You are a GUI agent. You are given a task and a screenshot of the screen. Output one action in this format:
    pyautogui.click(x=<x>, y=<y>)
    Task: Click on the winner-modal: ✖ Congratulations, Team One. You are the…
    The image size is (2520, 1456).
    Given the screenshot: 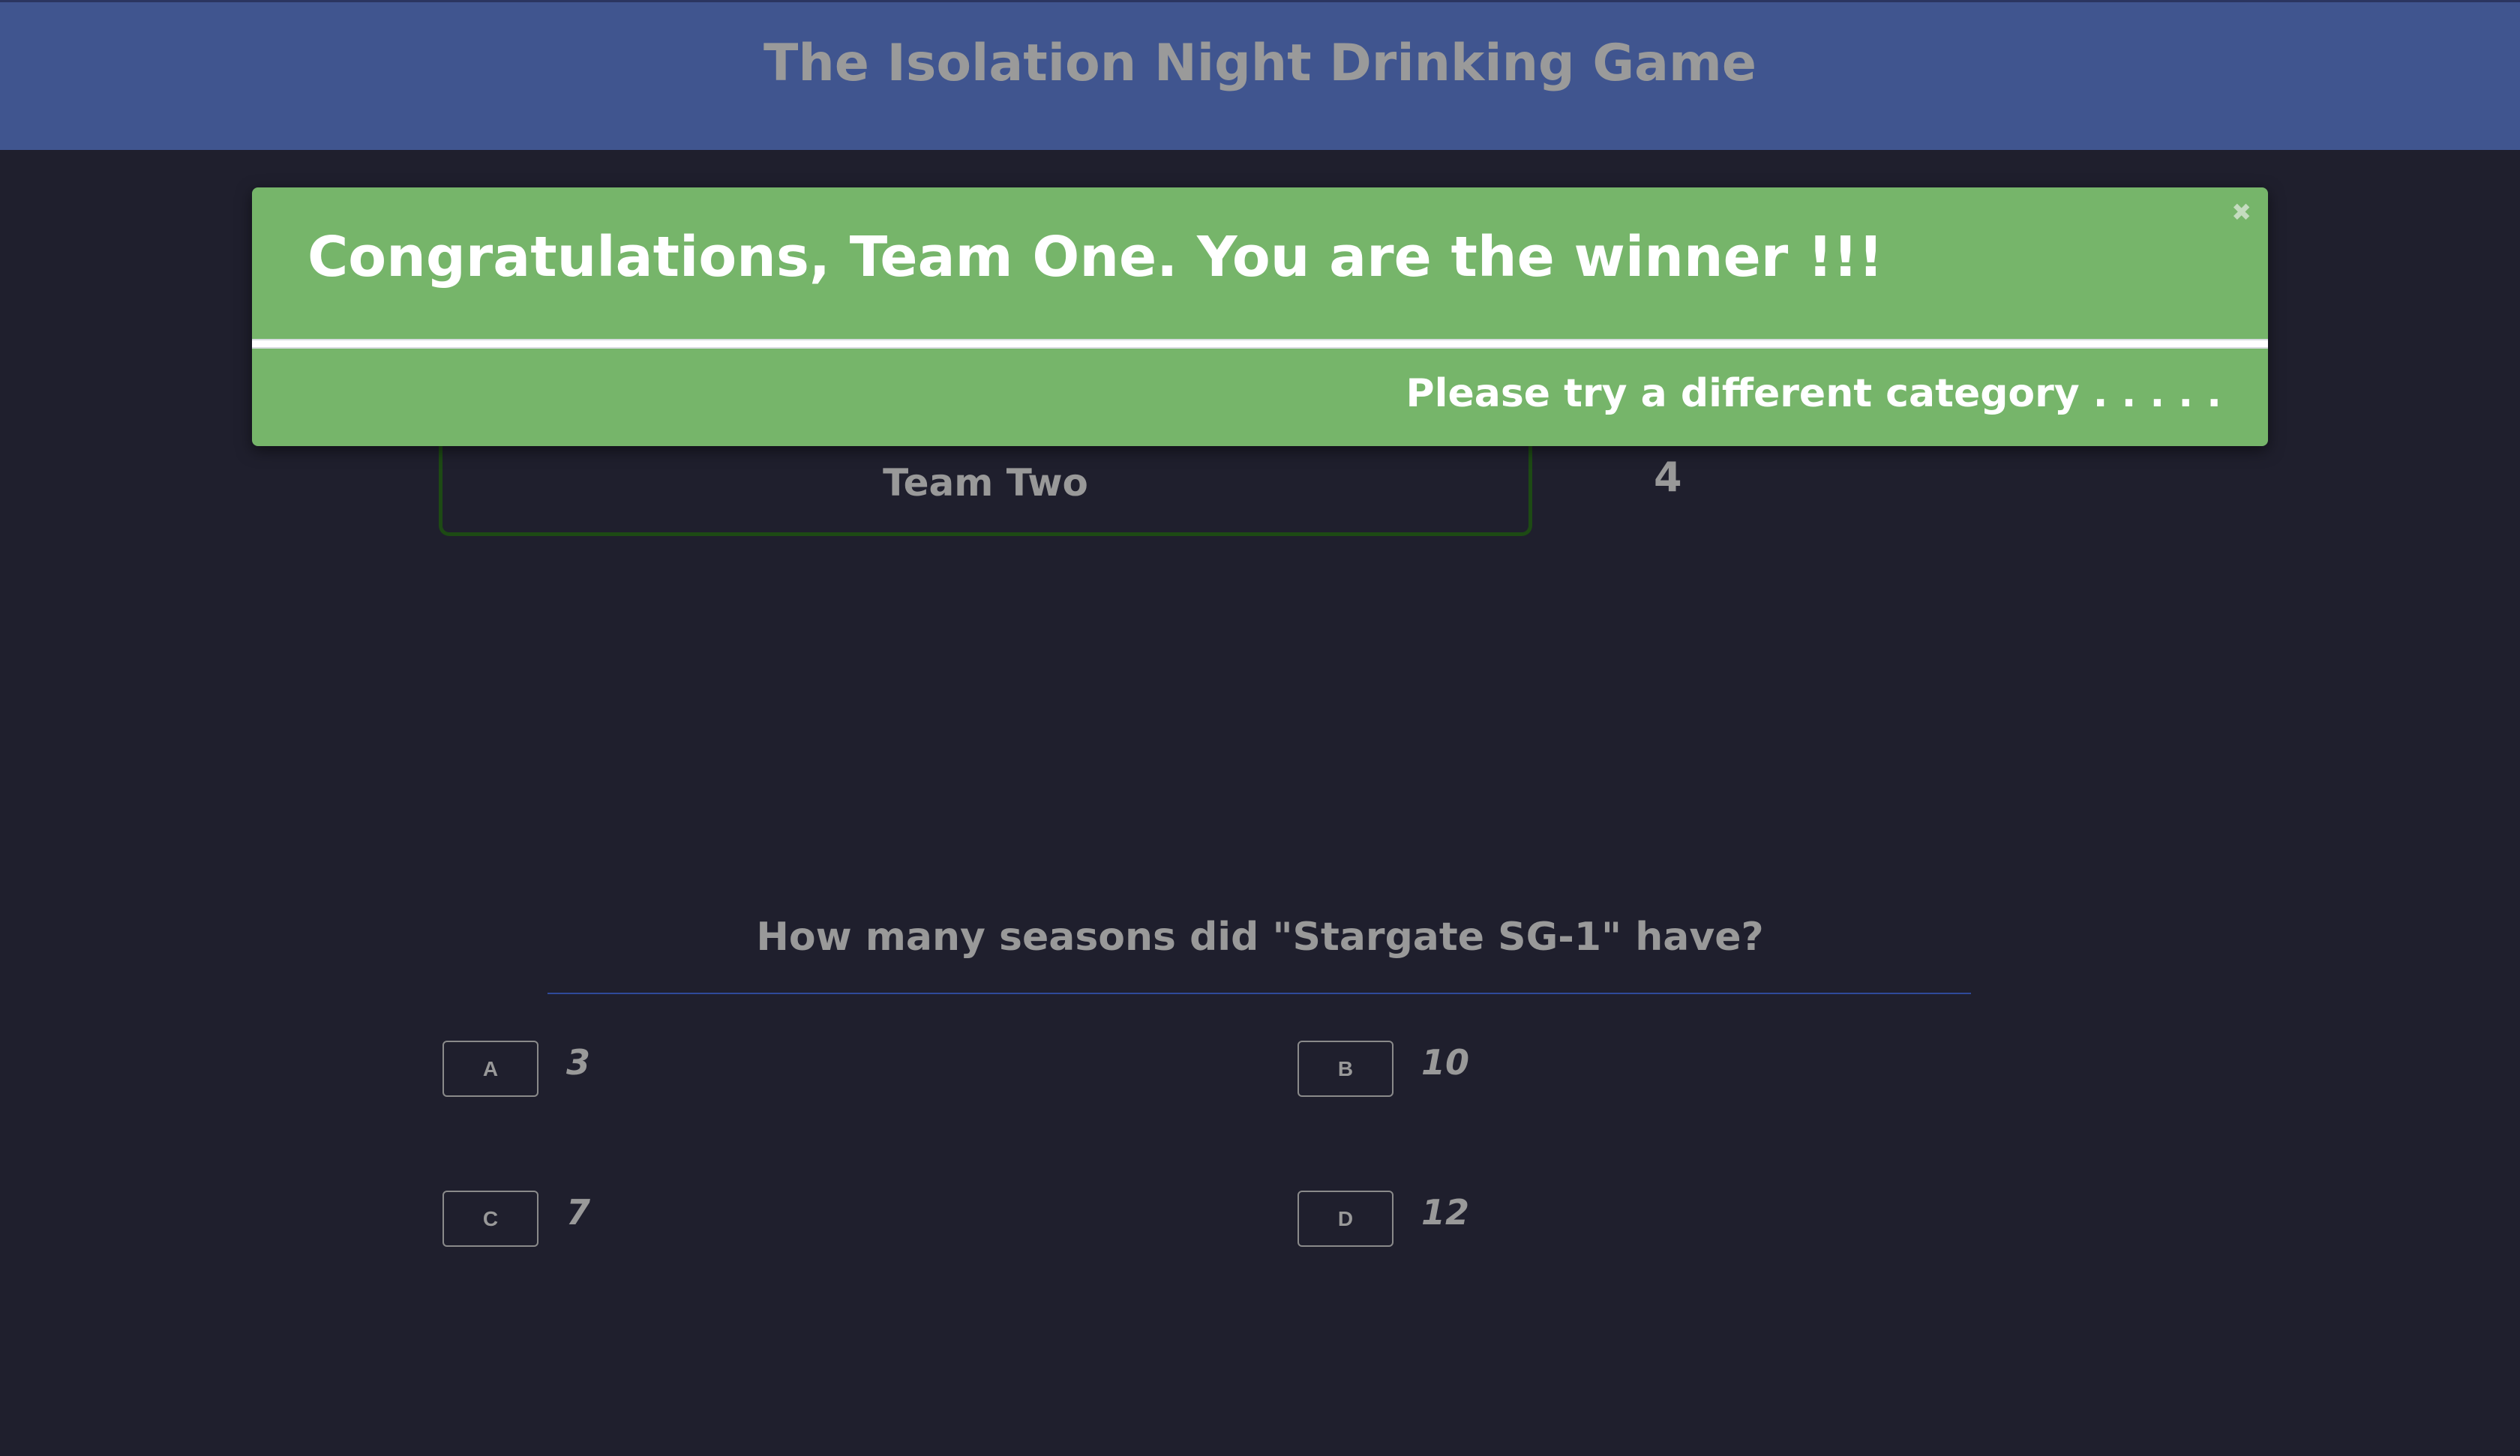 What is the action you would take?
    pyautogui.click(x=1260, y=316)
    